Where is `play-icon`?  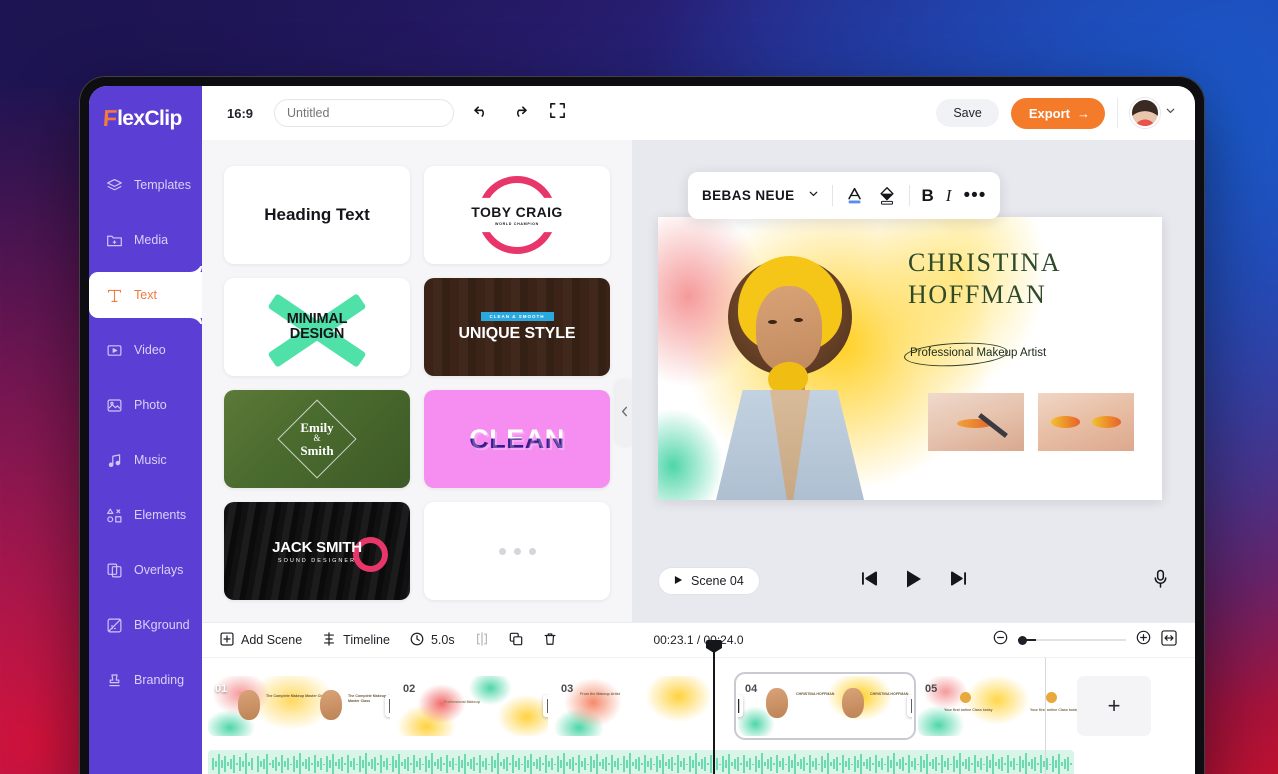 play-icon is located at coordinates (914, 581).